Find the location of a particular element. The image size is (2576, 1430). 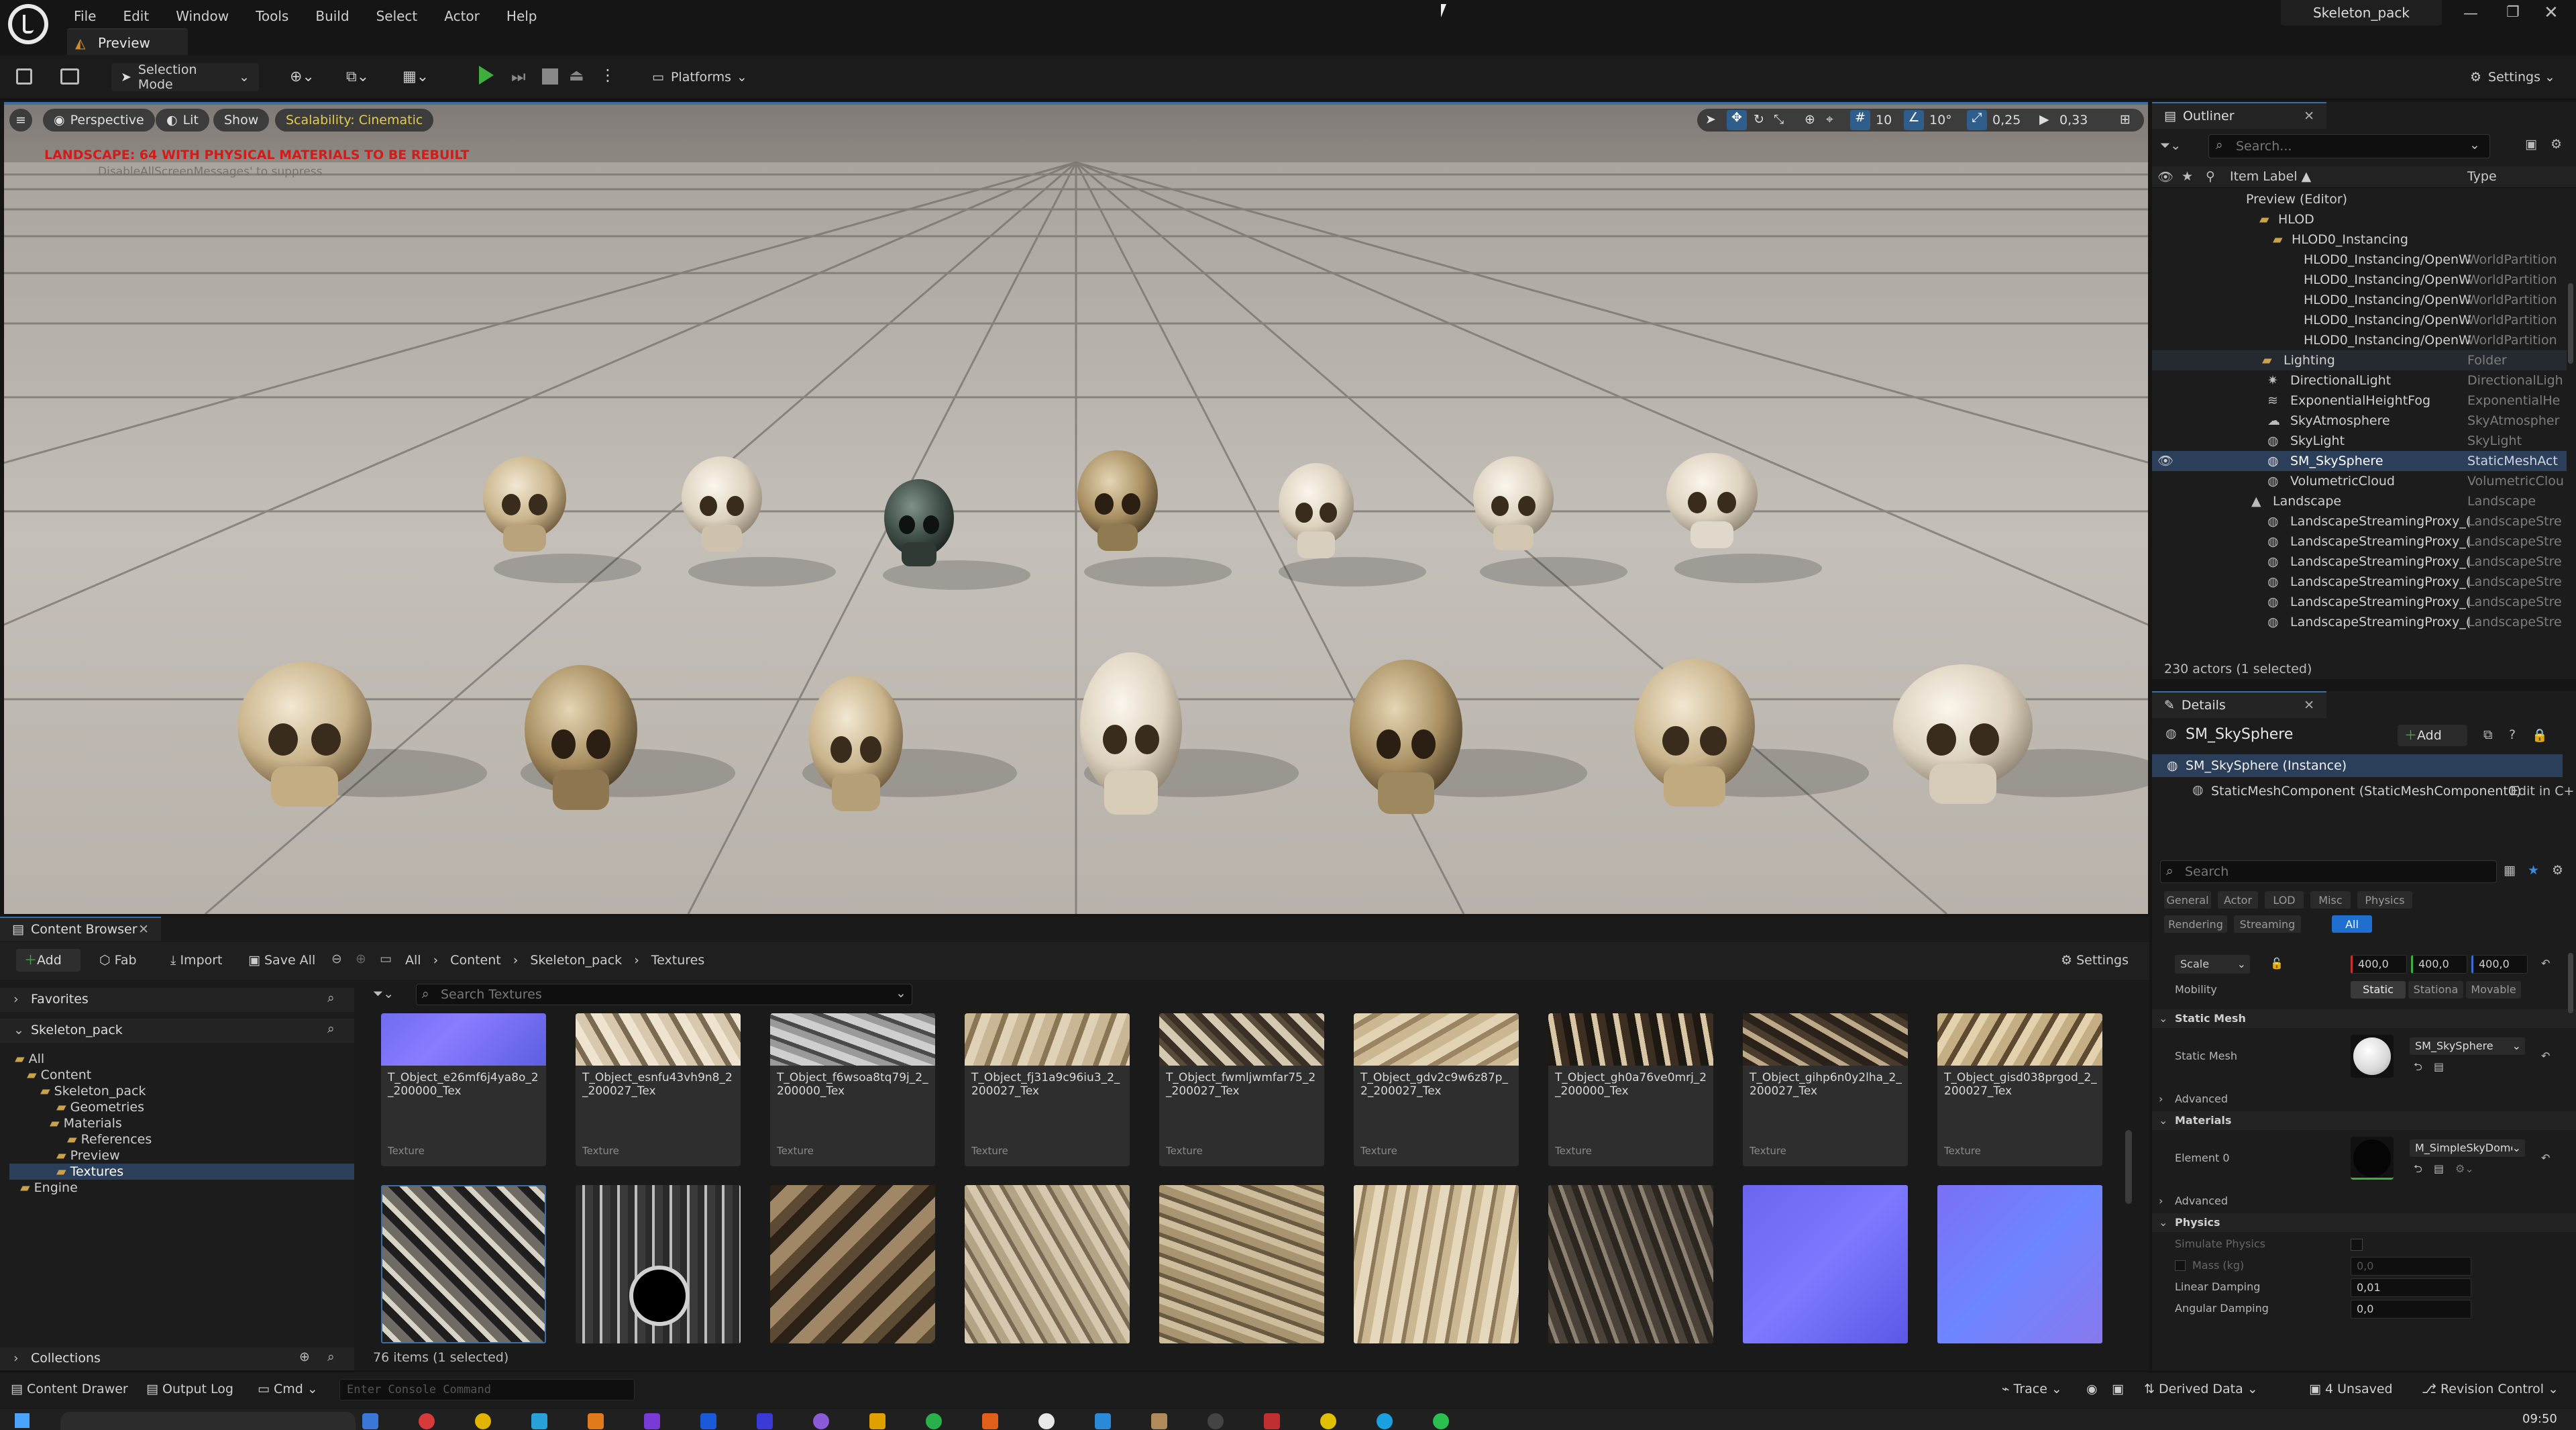

tab-details: ✎ Details ✕ is located at coordinates (2239, 704).